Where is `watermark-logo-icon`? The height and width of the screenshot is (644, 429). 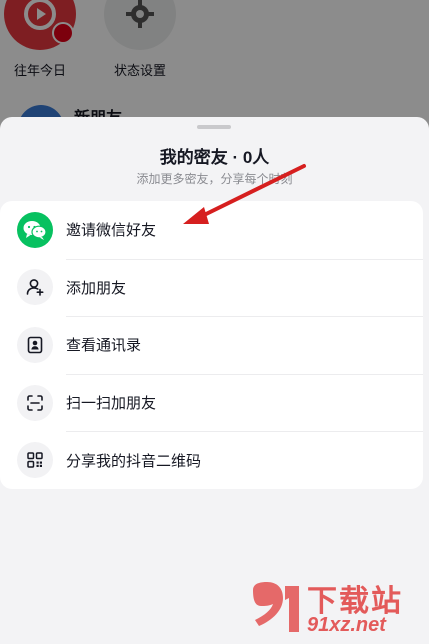 watermark-logo-icon is located at coordinates (276, 607).